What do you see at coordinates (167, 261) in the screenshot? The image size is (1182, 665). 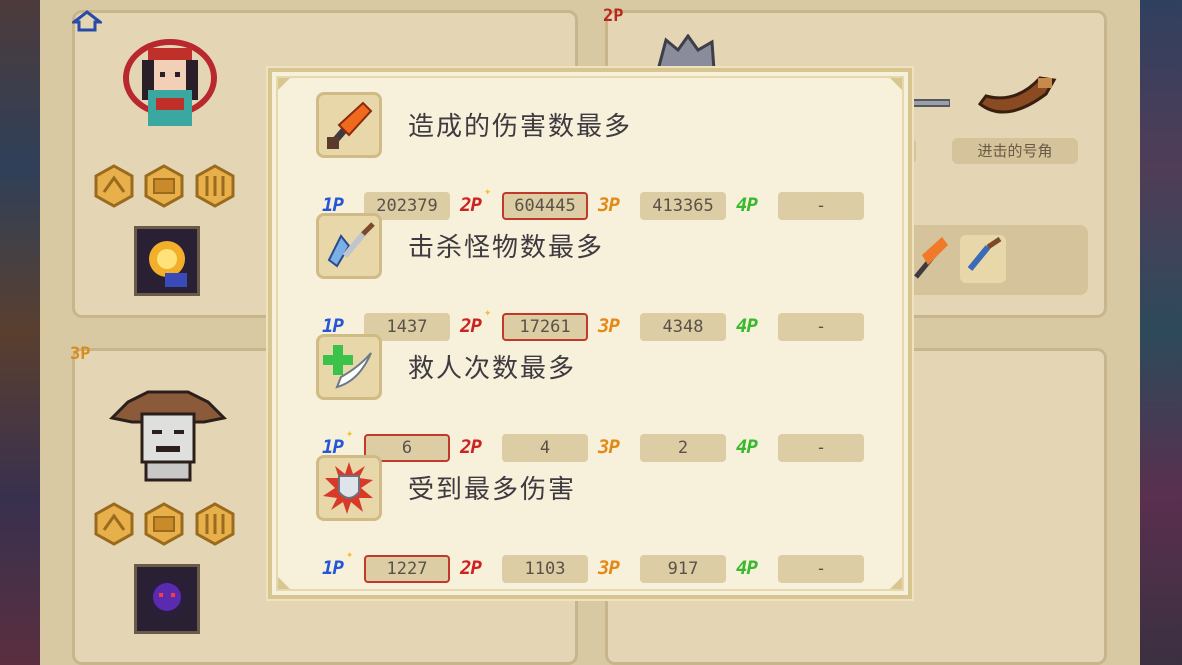 I see `player-1-skill` at bounding box center [167, 261].